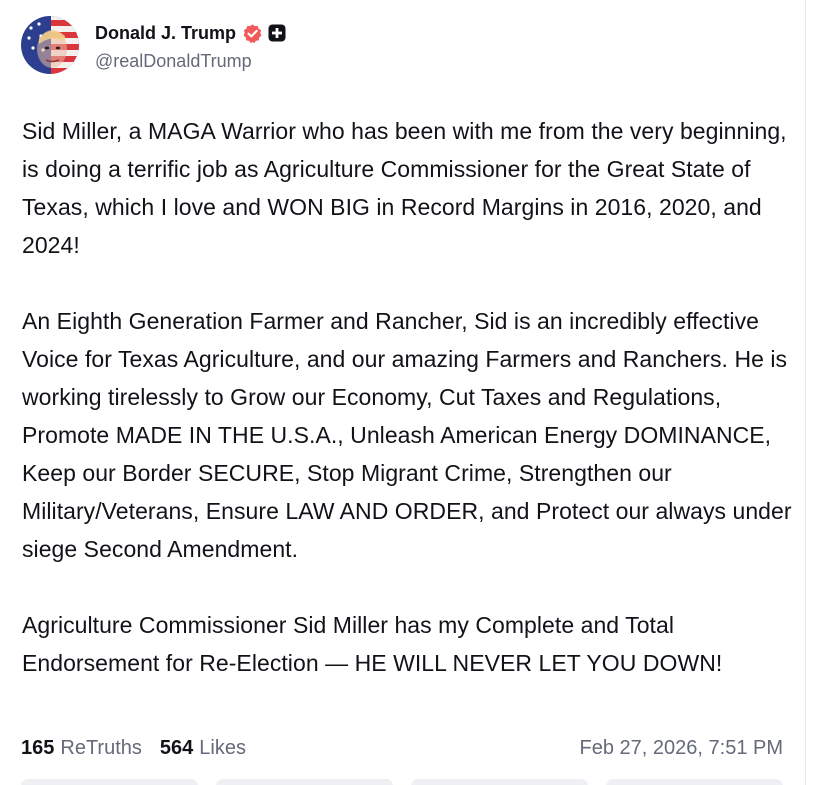  I want to click on author-name-row: Donald J. Trump, so click(190, 33).